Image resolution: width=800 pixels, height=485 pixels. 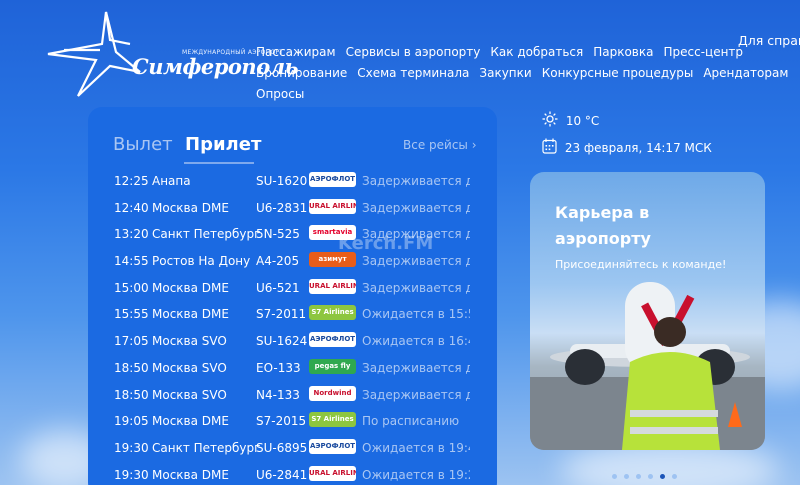 What do you see at coordinates (474, 145) in the screenshot?
I see `chevron-right-icon: ›` at bounding box center [474, 145].